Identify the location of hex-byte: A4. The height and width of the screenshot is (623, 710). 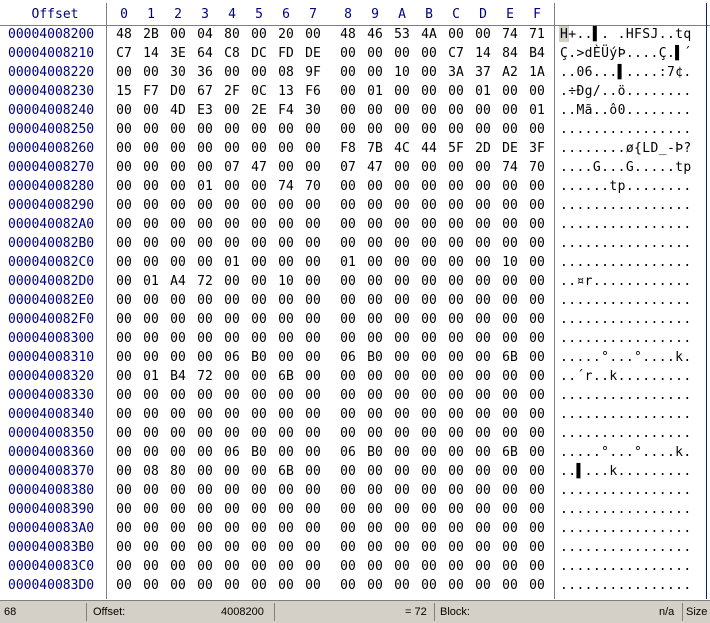
(178, 281).